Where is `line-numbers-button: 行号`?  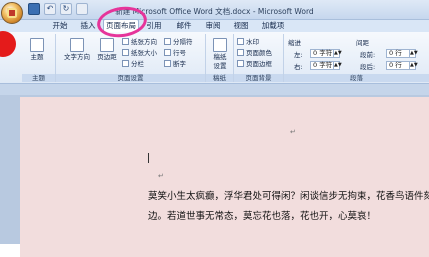 line-numbers-button: 行号 is located at coordinates (175, 53).